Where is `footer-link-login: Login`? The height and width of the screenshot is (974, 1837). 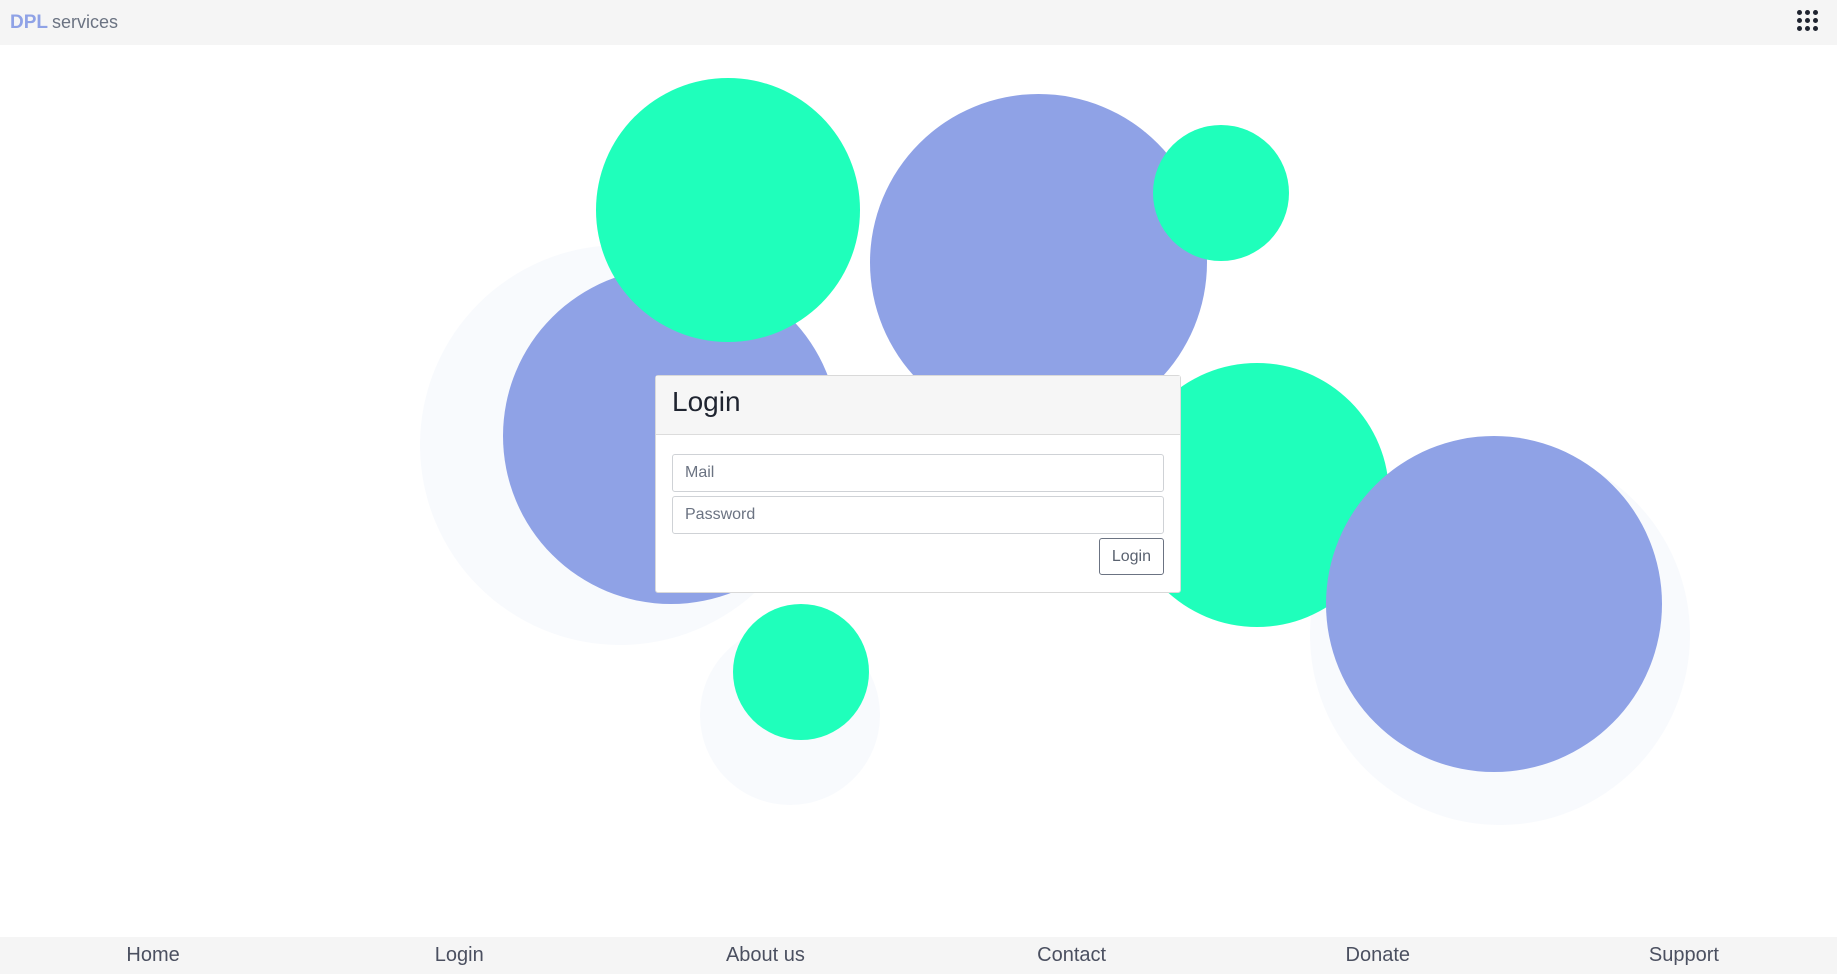 footer-link-login: Login is located at coordinates (459, 955).